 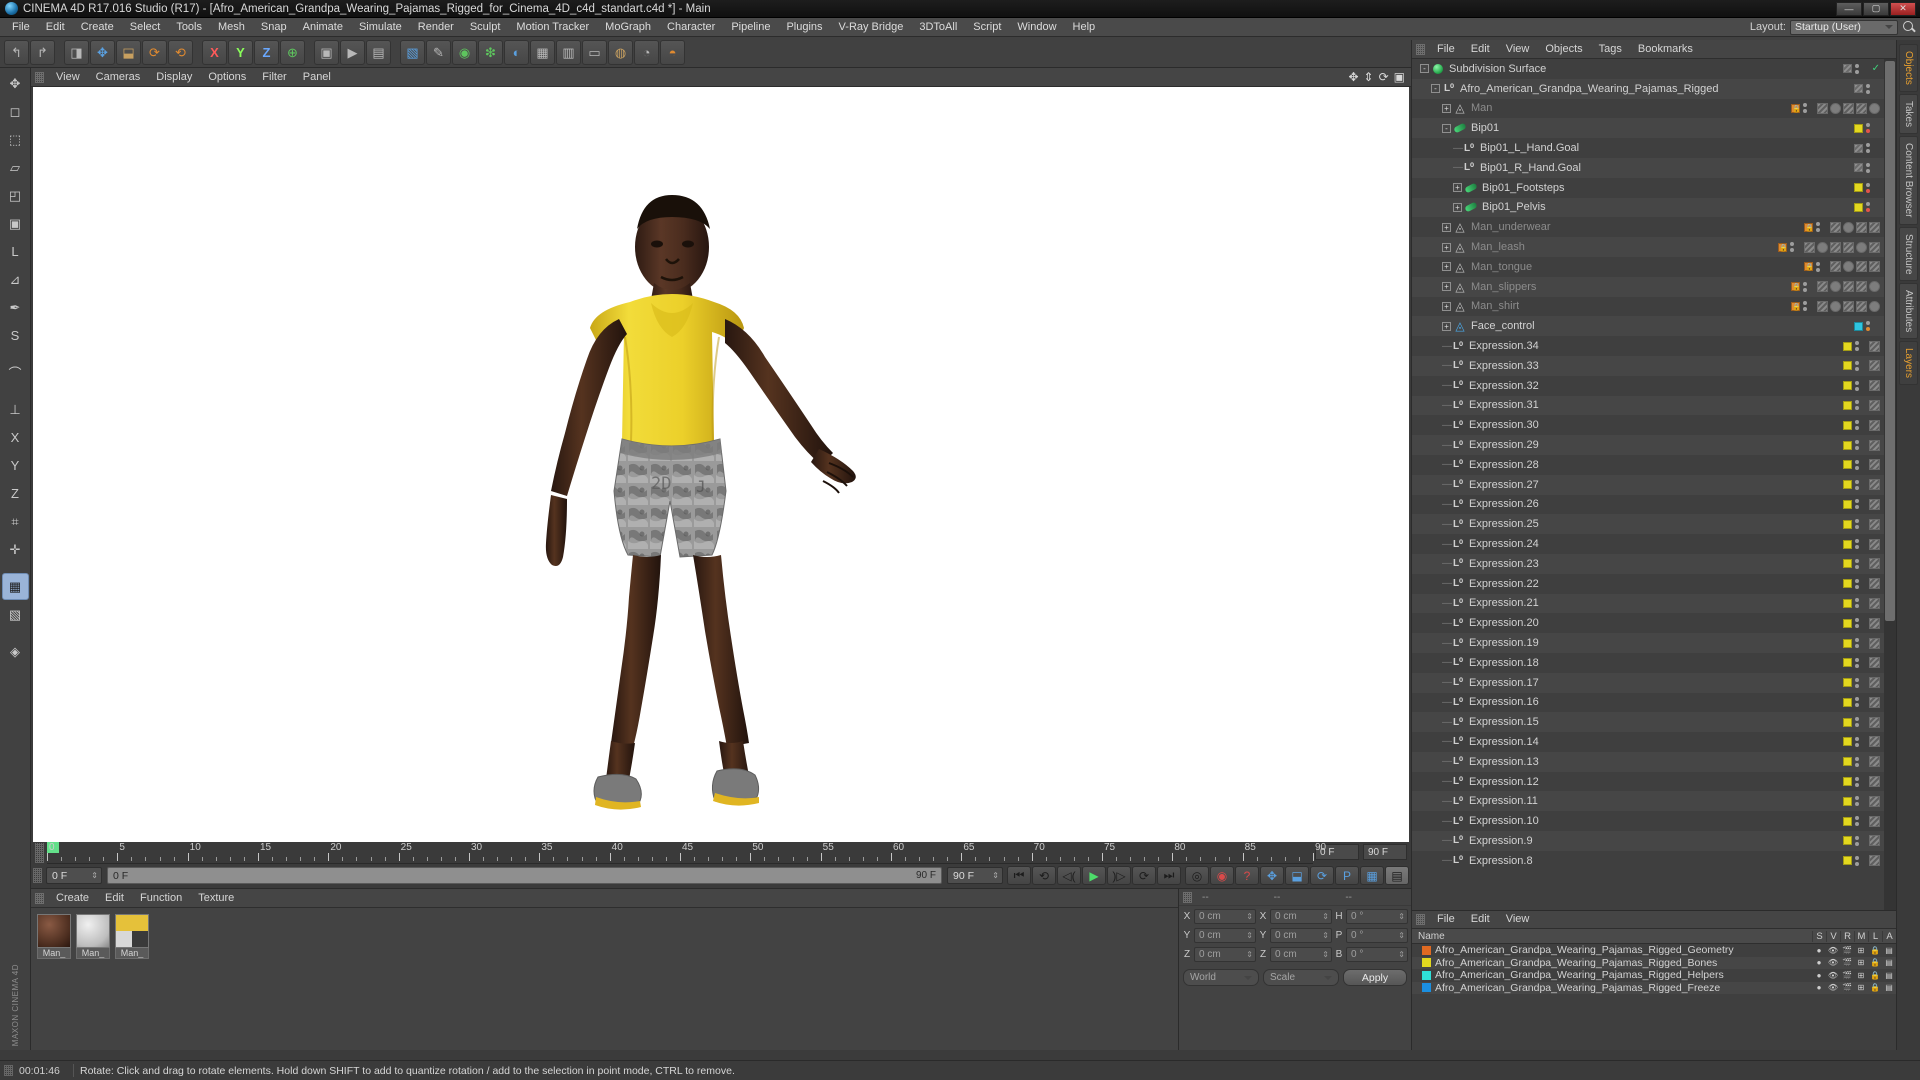 I want to click on live-selection-tool: ◨, so click(x=76, y=52).